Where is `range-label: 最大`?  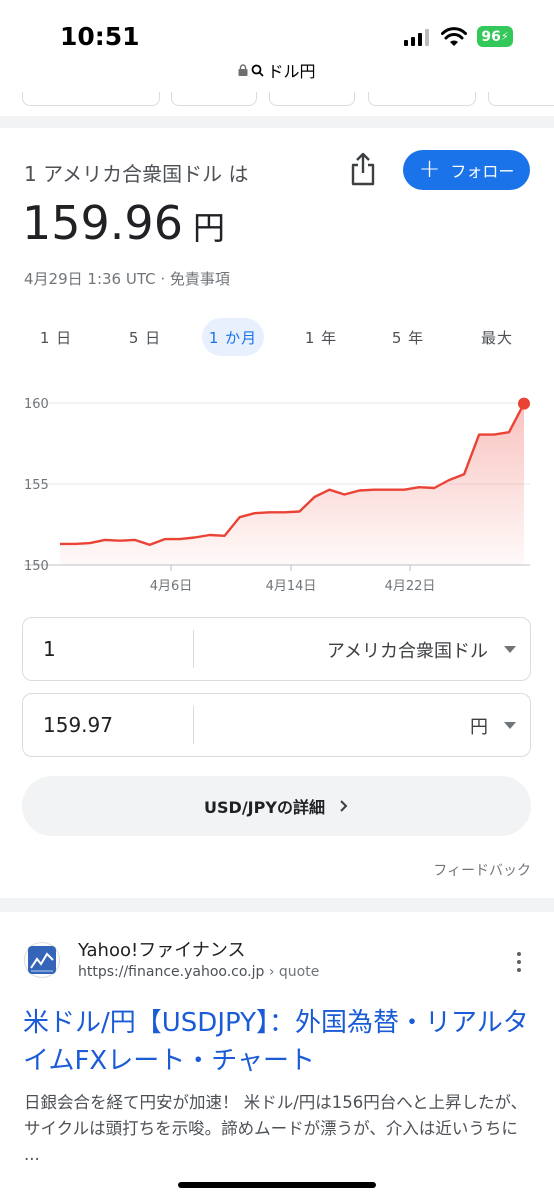
range-label: 最大 is located at coordinates (496, 337).